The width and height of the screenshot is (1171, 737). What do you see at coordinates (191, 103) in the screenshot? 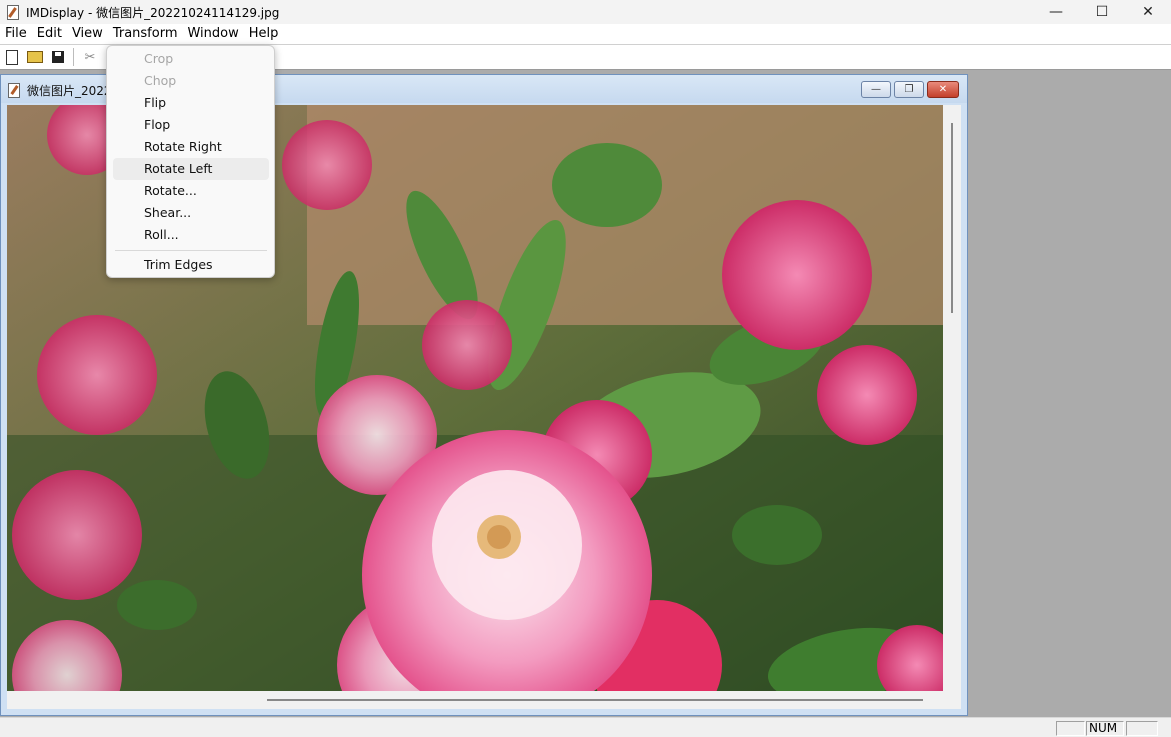
I see `menu-item-flip: Flip` at bounding box center [191, 103].